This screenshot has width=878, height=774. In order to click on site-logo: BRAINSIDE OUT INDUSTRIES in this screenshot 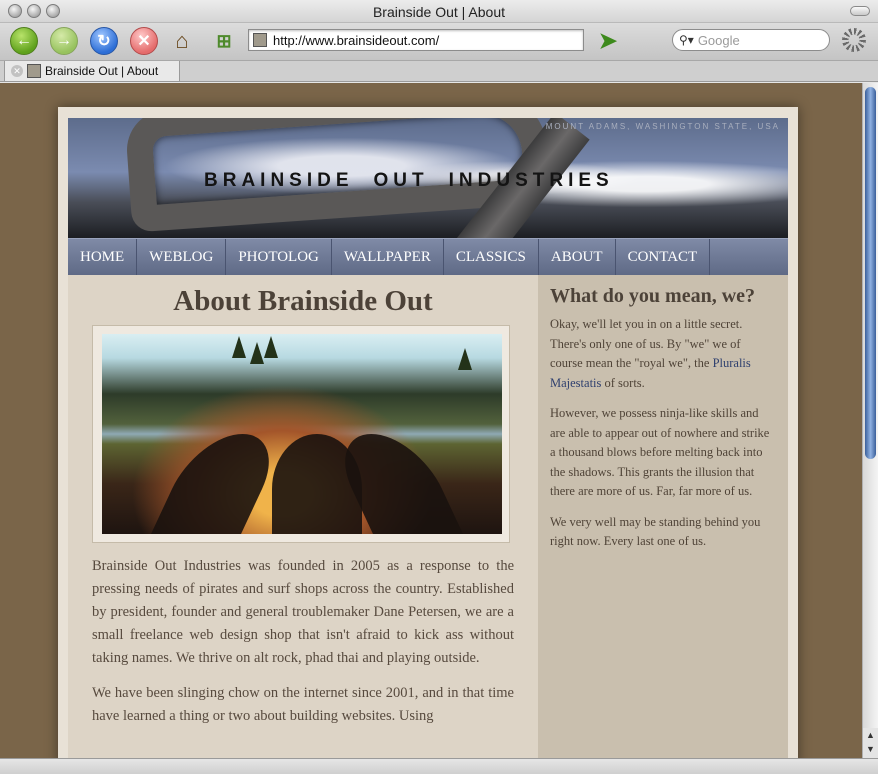, I will do `click(409, 181)`.